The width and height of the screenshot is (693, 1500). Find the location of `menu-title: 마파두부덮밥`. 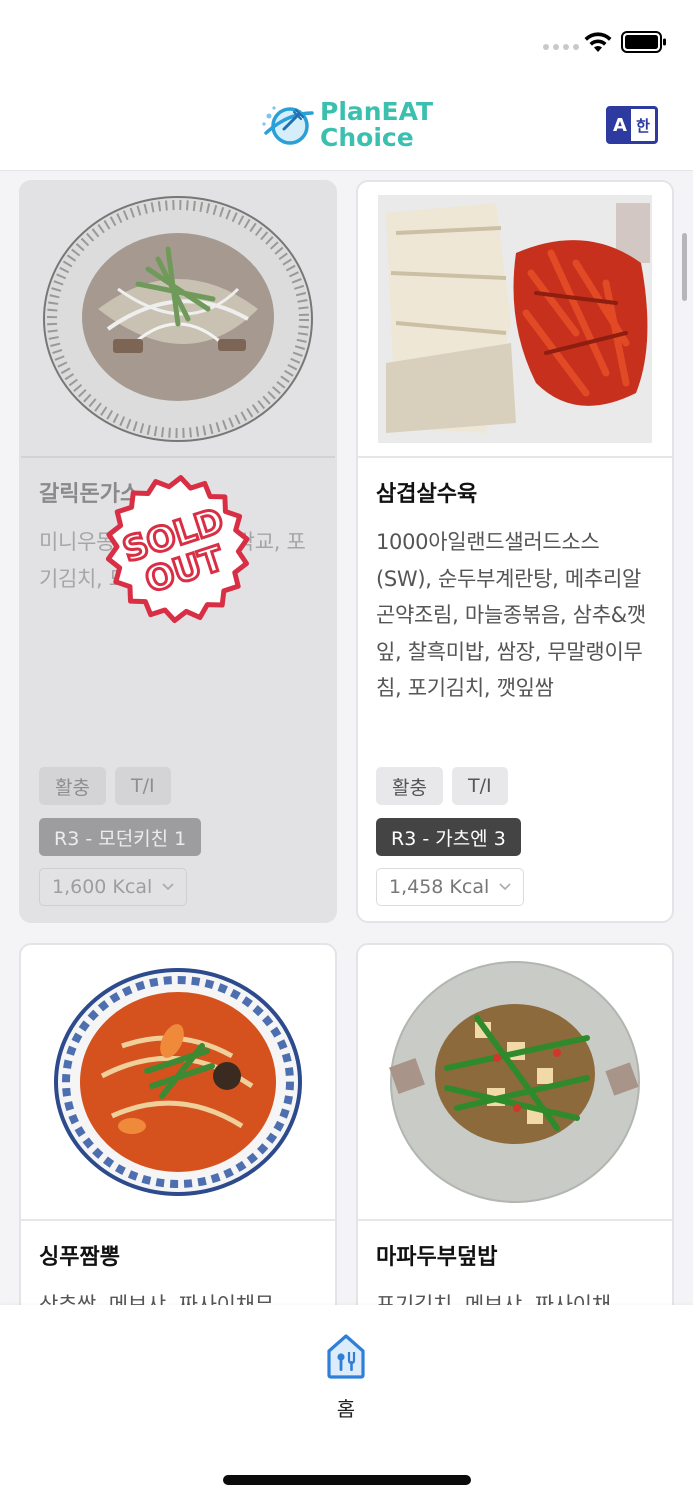

menu-title: 마파두부덮밥 is located at coordinates (437, 1257).